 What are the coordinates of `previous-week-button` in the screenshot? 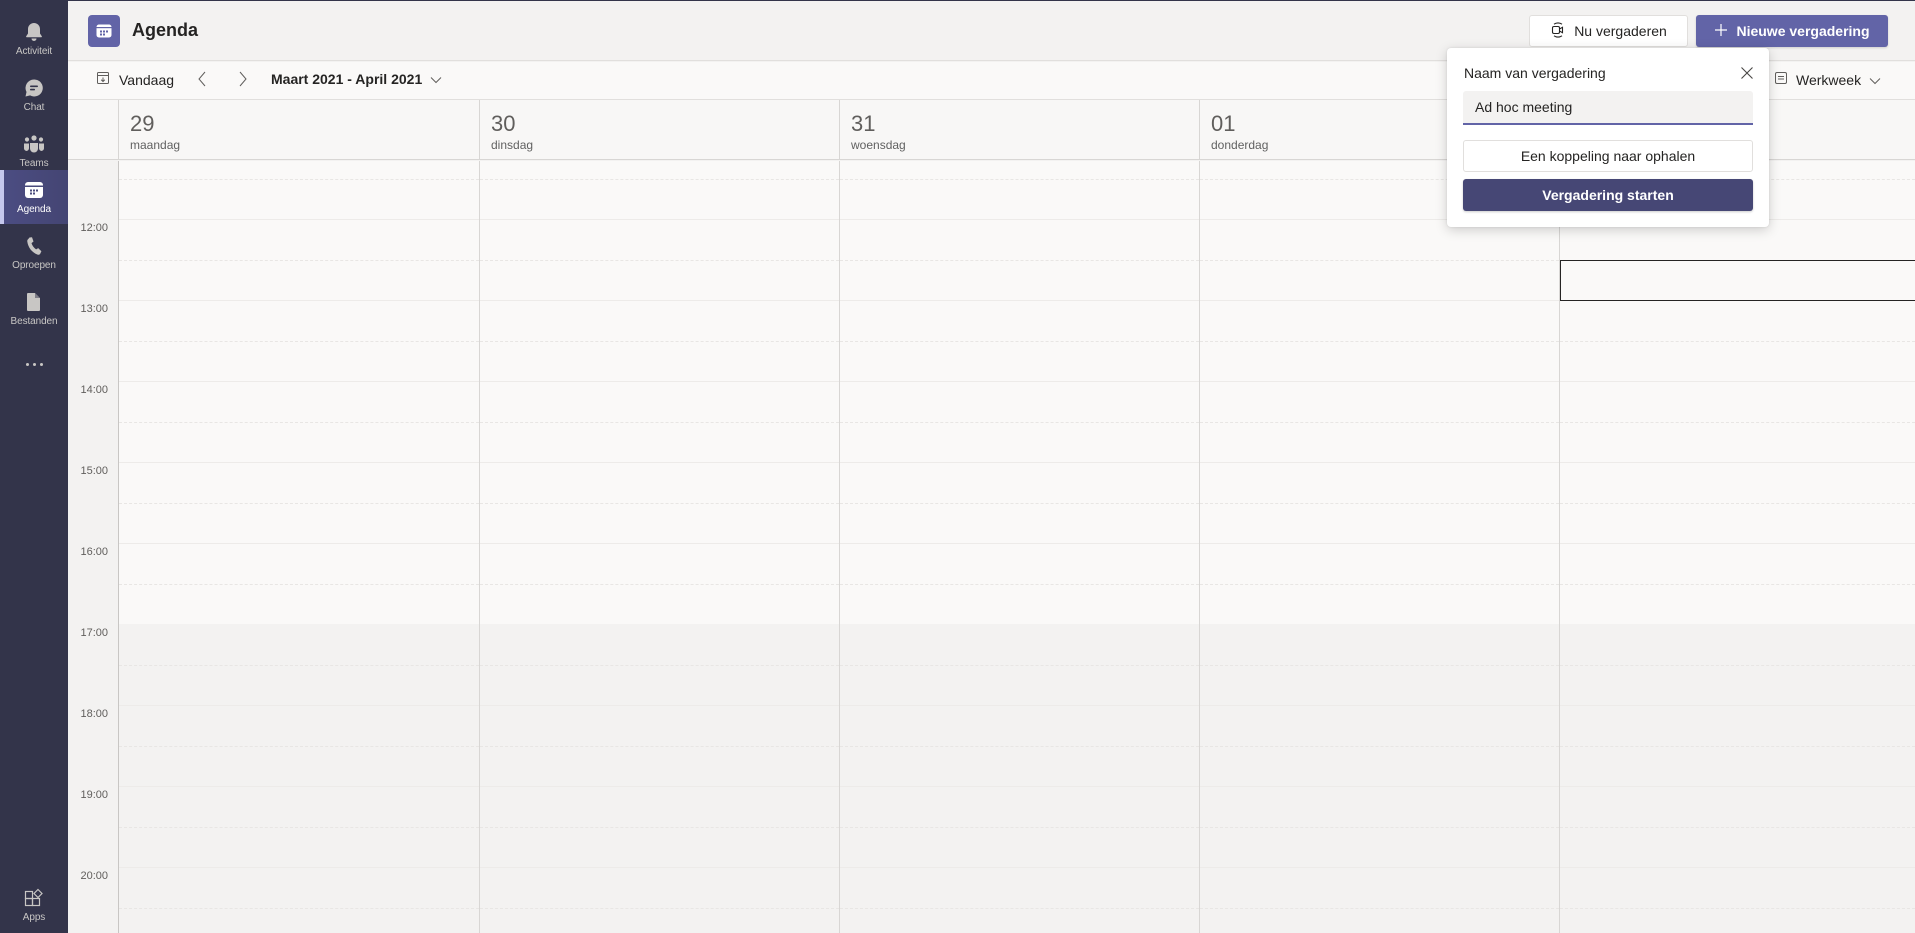 It's located at (202, 81).